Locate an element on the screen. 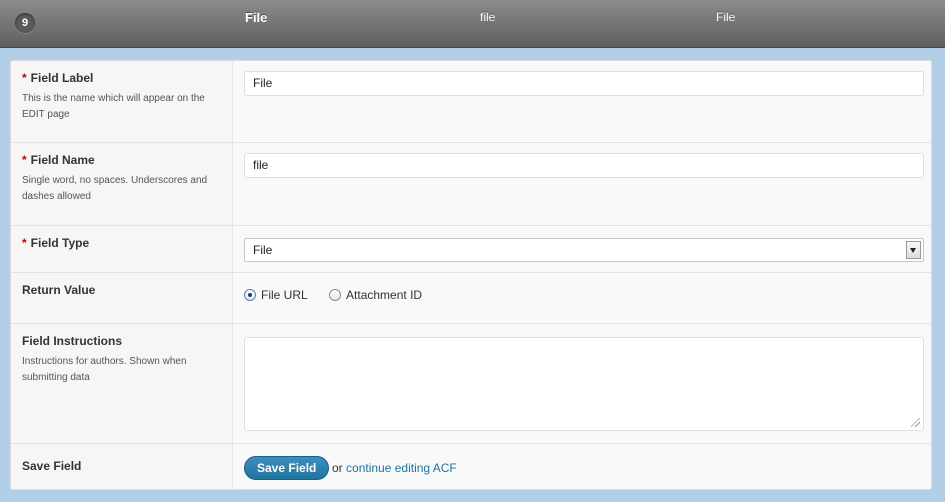 The height and width of the screenshot is (502, 945). field-type-row: * Field Type File is located at coordinates (471, 249).